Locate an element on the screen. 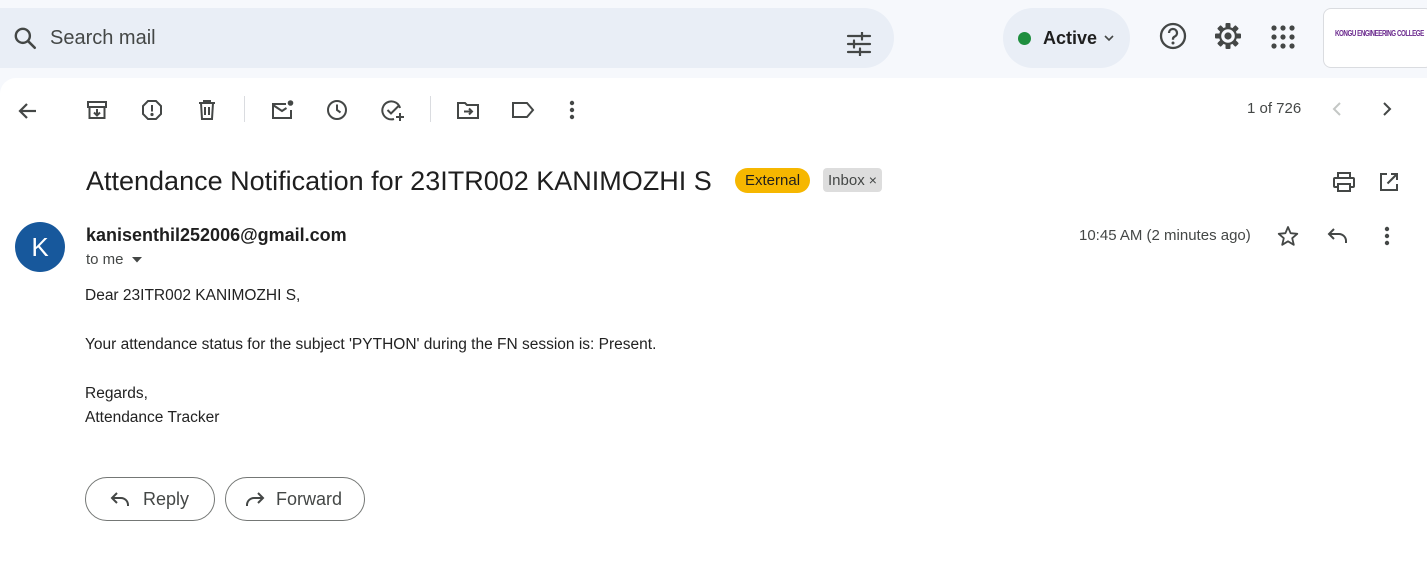 This screenshot has width=1427, height=578. search-bar is located at coordinates (447, 38).